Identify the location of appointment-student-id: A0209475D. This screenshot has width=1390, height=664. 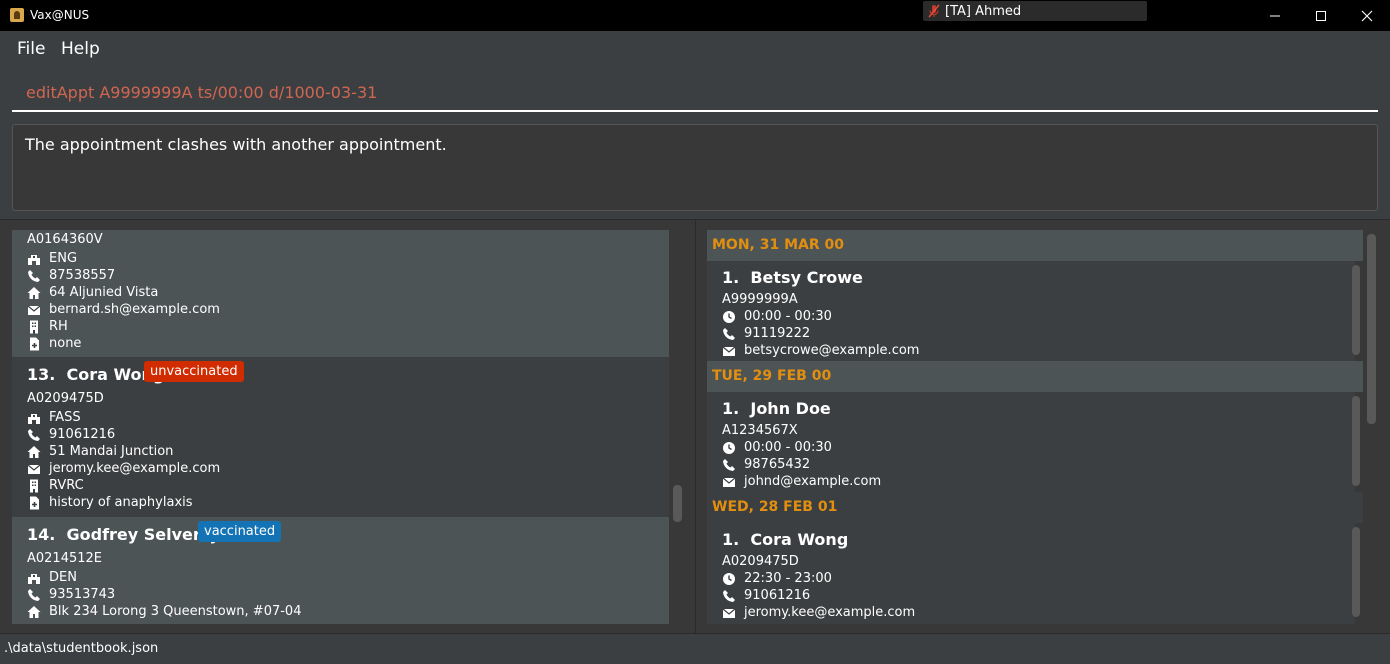
(760, 561).